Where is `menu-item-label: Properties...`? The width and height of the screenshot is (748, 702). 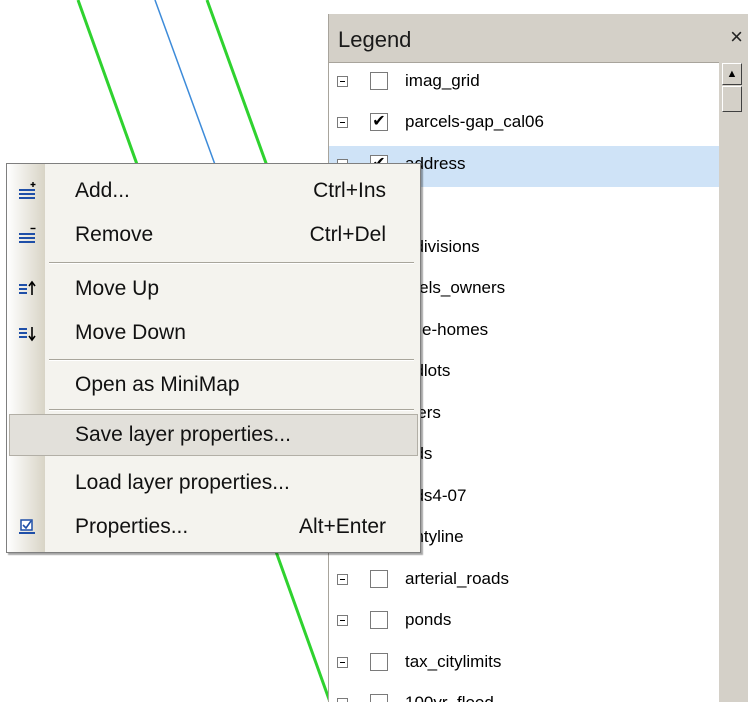 menu-item-label: Properties... is located at coordinates (132, 526).